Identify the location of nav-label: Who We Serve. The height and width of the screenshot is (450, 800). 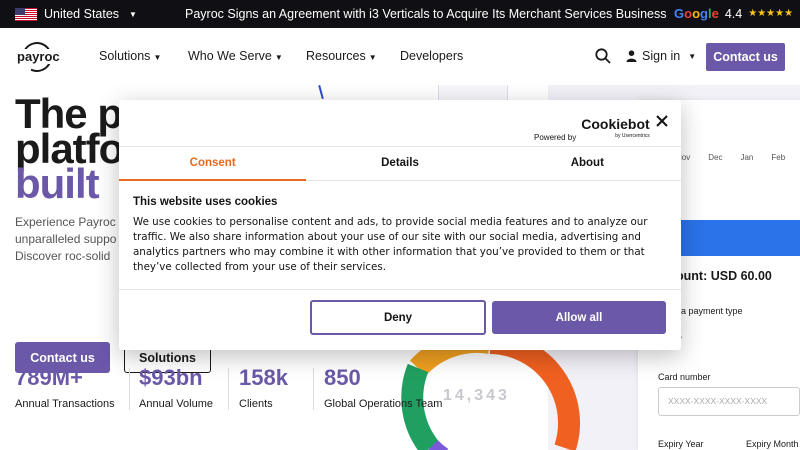
(230, 56).